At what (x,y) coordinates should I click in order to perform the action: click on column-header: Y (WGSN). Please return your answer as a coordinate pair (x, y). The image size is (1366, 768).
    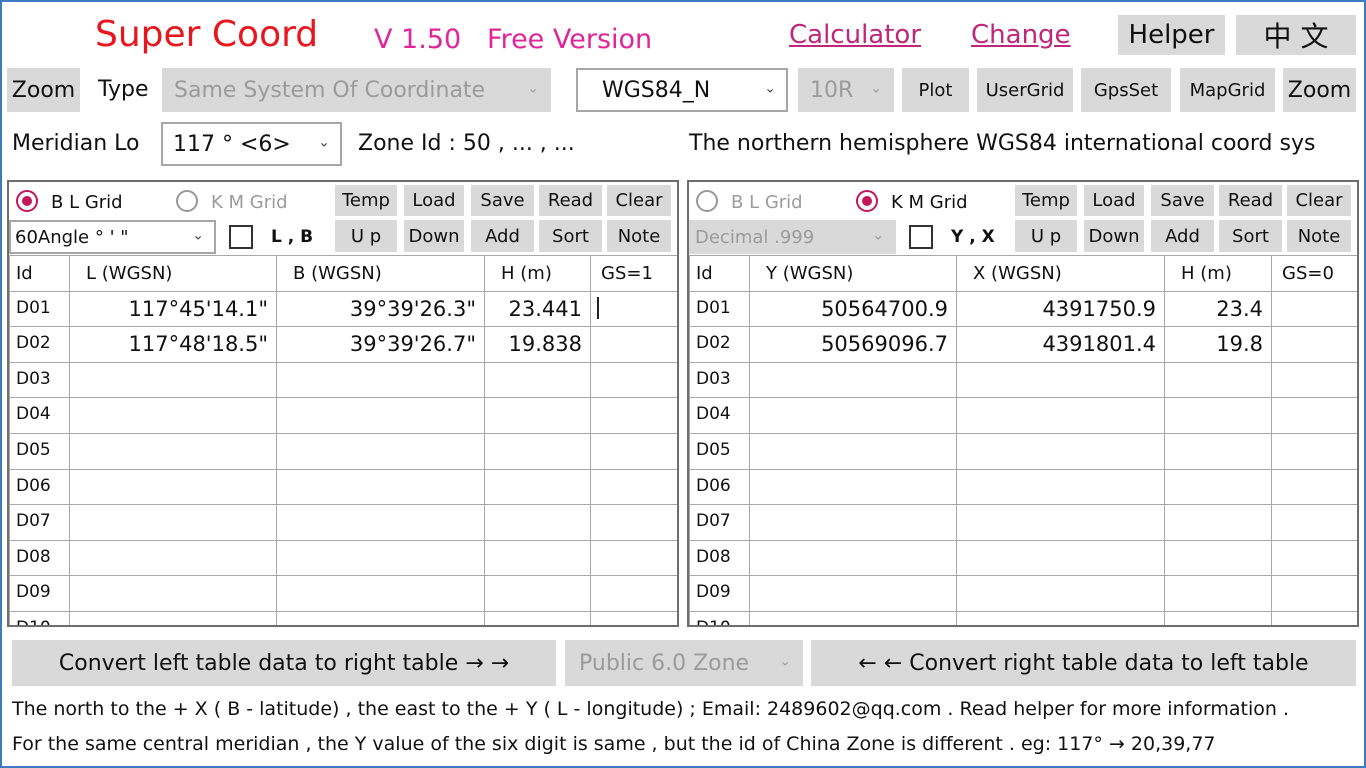
    Looking at the image, I should click on (853, 273).